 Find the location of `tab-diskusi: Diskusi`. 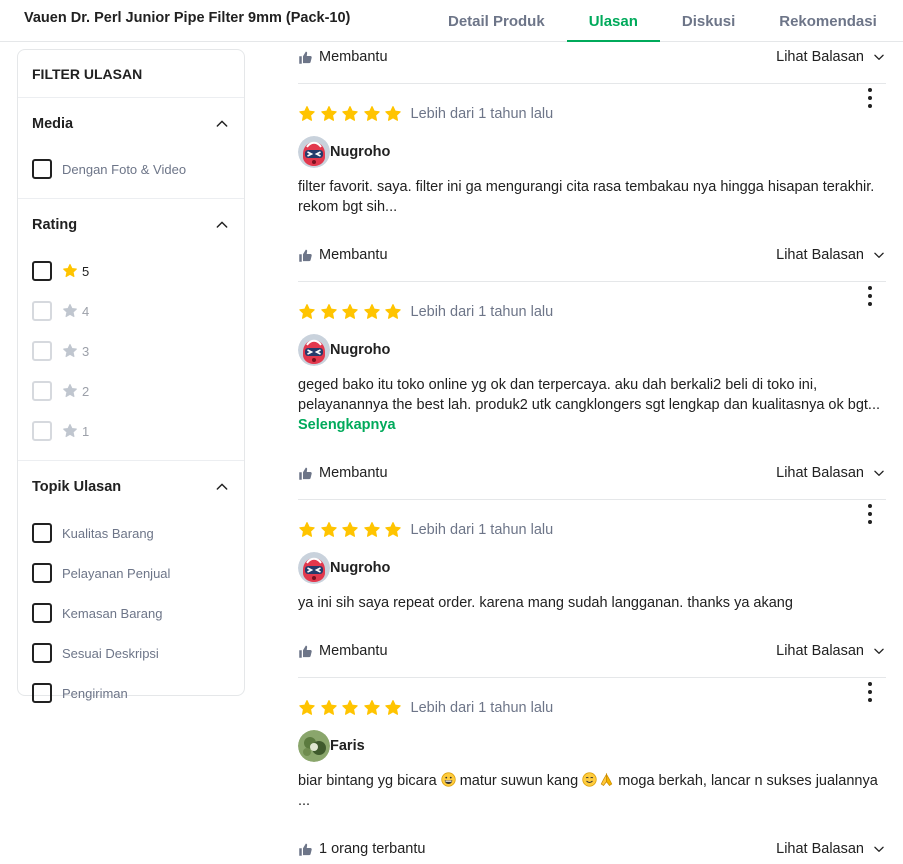

tab-diskusi: Diskusi is located at coordinates (708, 21).